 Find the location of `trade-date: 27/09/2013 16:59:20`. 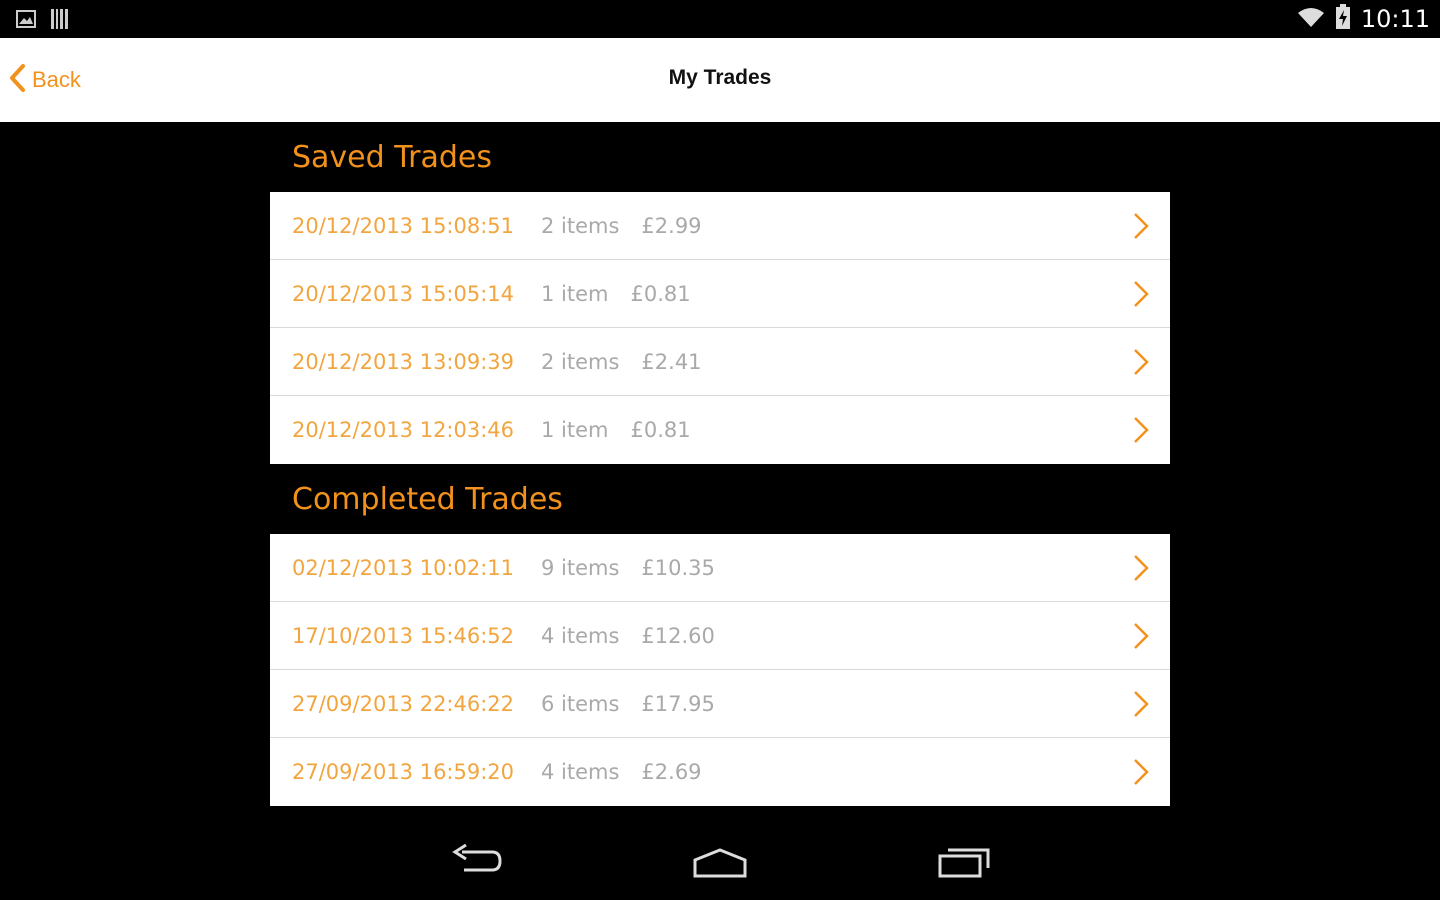

trade-date: 27/09/2013 16:59:20 is located at coordinates (403, 772).